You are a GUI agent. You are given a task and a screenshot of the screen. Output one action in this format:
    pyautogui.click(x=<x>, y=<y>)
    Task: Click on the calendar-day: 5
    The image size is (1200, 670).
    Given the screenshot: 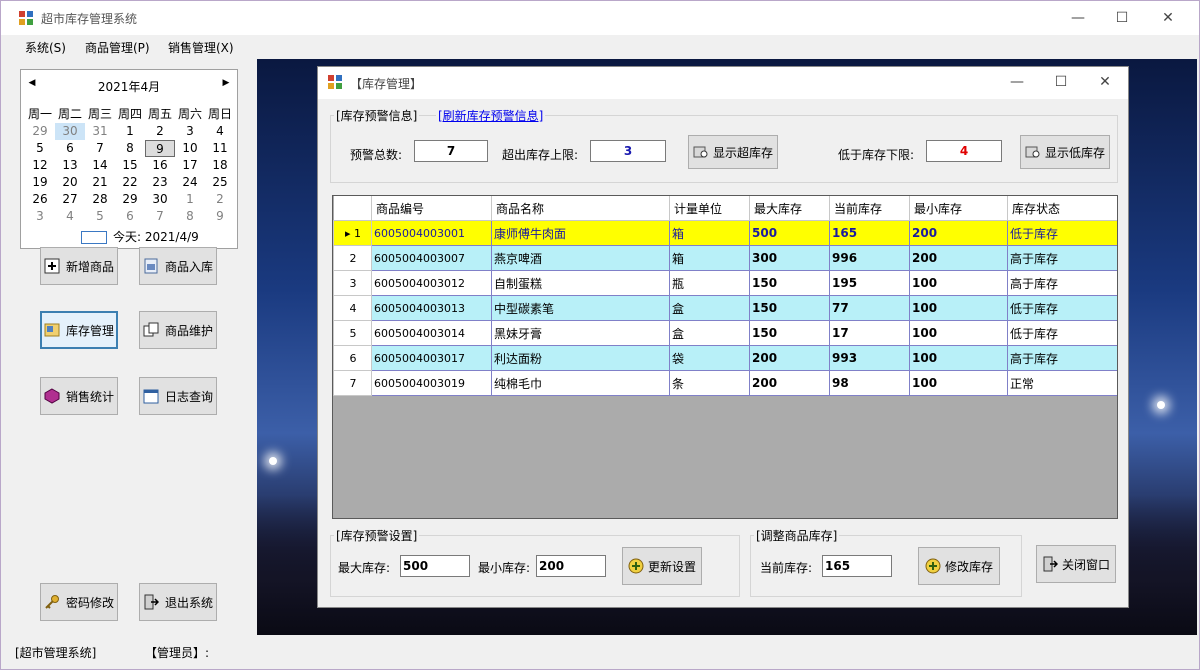 What is the action you would take?
    pyautogui.click(x=100, y=216)
    